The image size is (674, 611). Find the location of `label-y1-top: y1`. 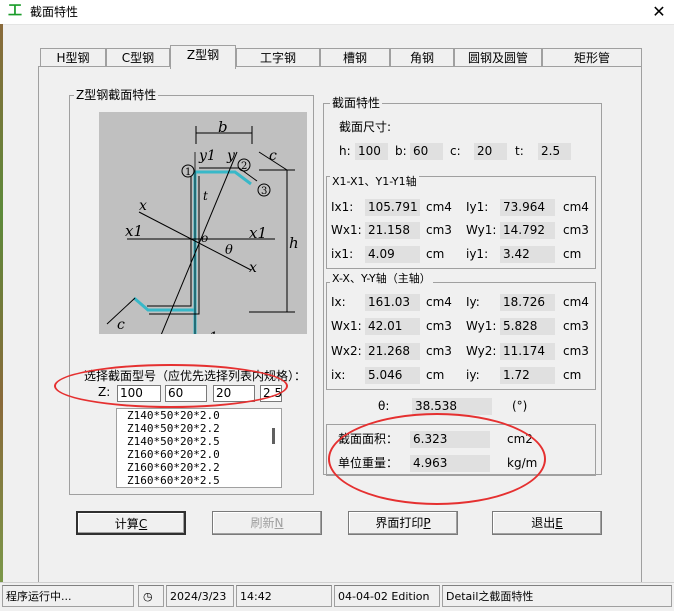

label-y1-top: y1 is located at coordinates (207, 156).